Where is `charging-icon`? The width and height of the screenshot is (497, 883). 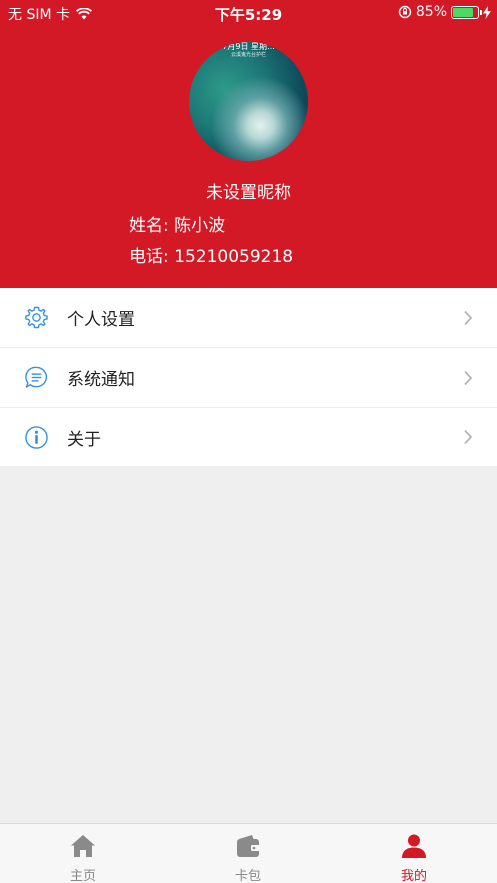
charging-icon is located at coordinates (487, 12).